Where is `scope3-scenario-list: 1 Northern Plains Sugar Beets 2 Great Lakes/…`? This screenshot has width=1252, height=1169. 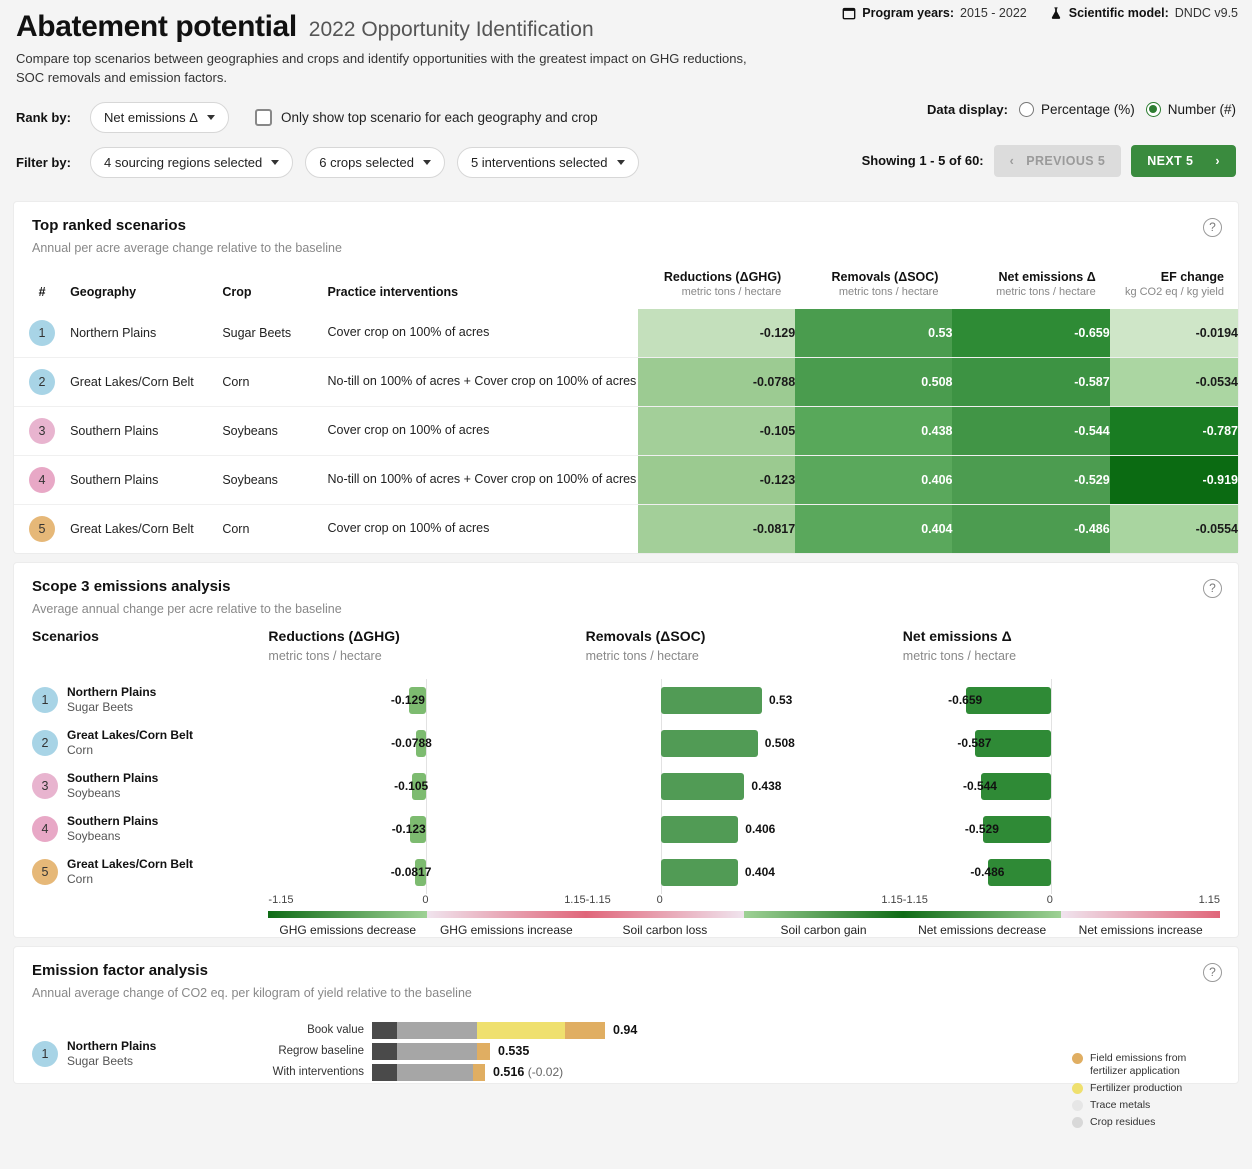
scope3-scenario-list: 1 Northern Plains Sugar Beets 2 Great Lakes/… is located at coordinates (150, 805).